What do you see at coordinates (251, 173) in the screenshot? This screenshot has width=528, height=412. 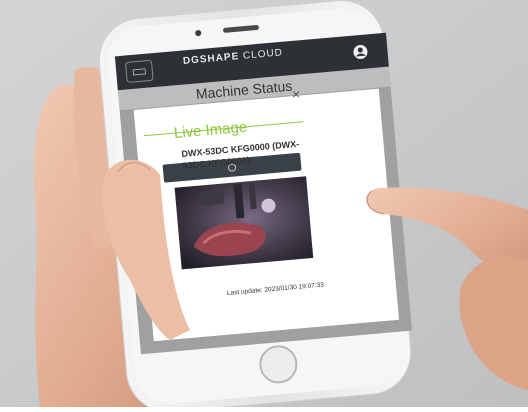 I see `refresh-icon` at bounding box center [251, 173].